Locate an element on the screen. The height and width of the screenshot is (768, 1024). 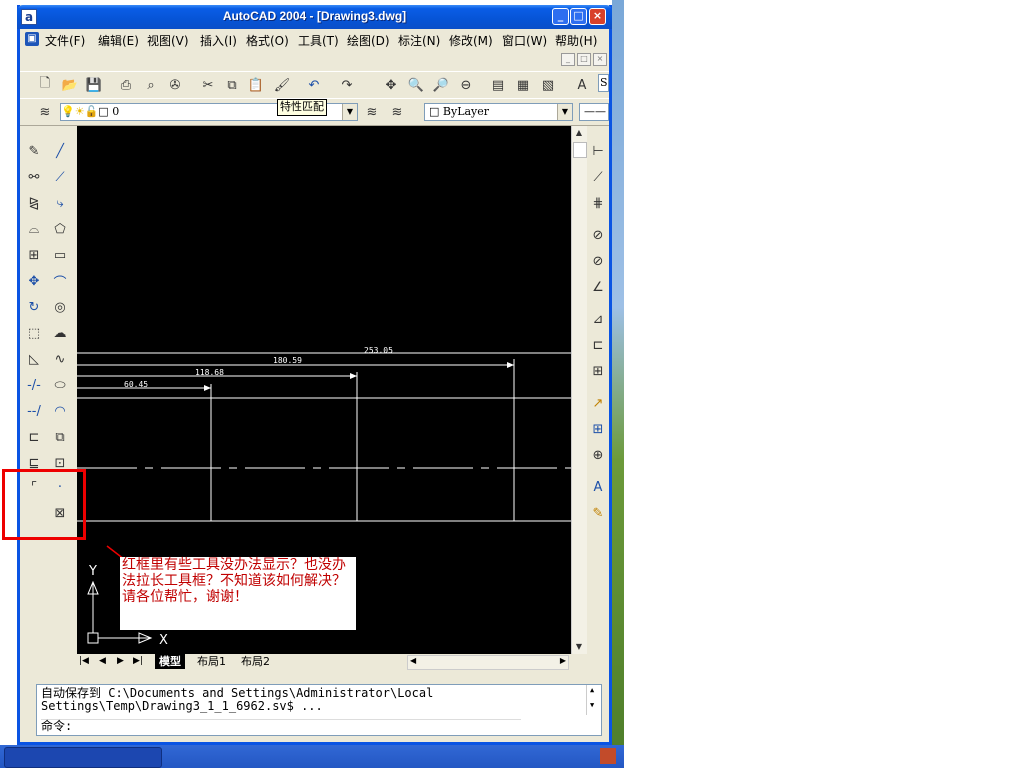
first-tab-icon: |◀ is located at coordinates (84, 661).